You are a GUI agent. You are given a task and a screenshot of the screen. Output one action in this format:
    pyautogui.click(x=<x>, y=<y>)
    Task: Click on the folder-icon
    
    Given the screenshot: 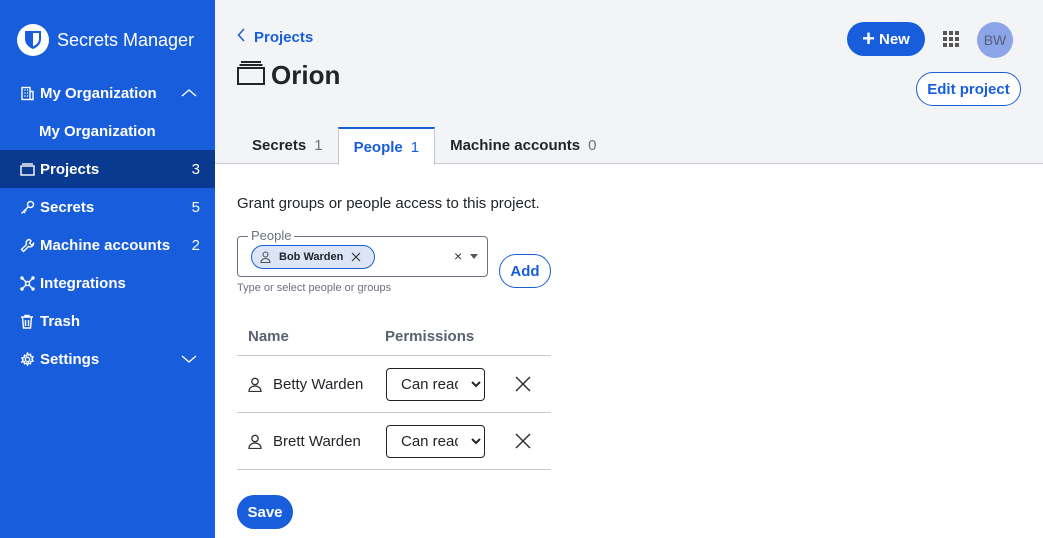 What is the action you would take?
    pyautogui.click(x=27, y=169)
    